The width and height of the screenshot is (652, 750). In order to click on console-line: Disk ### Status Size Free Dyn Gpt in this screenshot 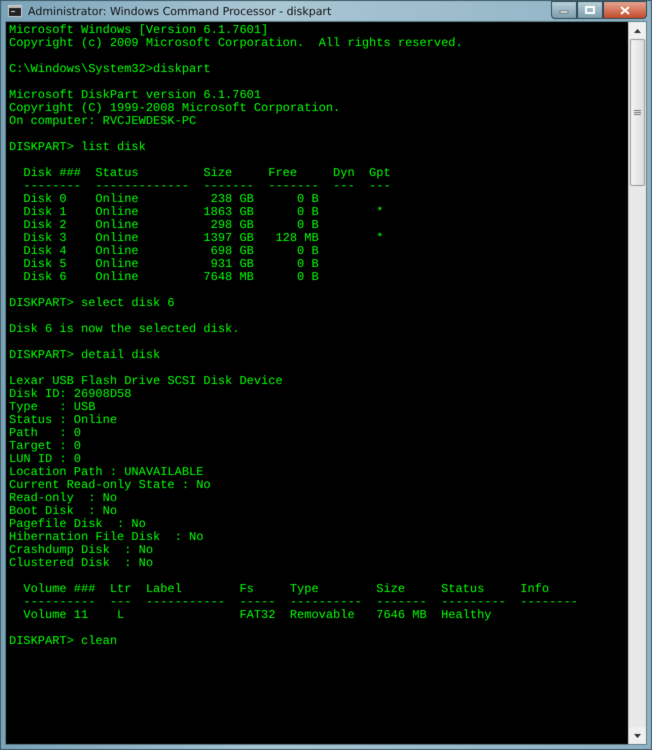, I will do `click(206, 173)`.